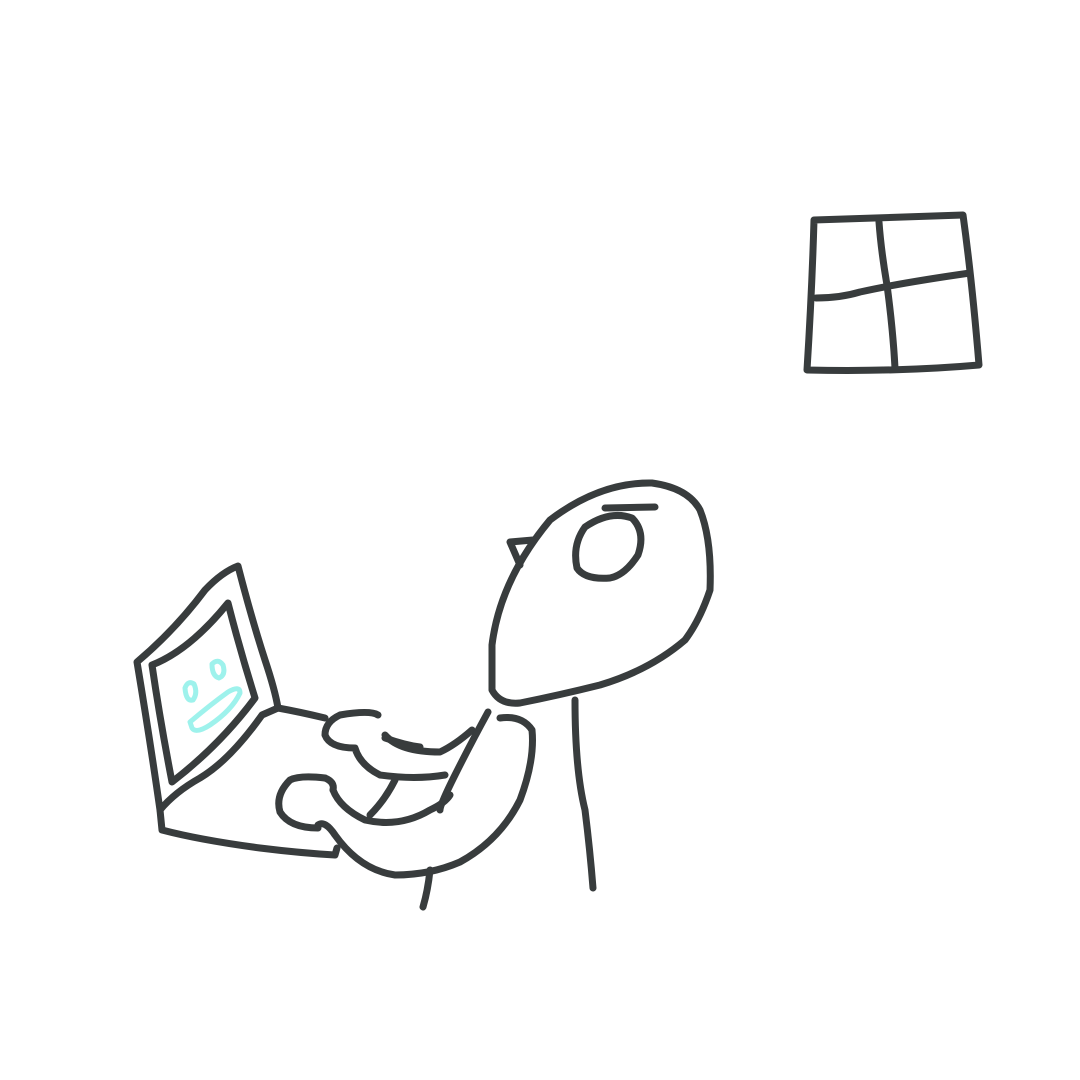 Image resolution: width=1080 pixels, height=1080 pixels. Describe the element at coordinates (364, 802) in the screenshot. I see `near-hand` at that location.